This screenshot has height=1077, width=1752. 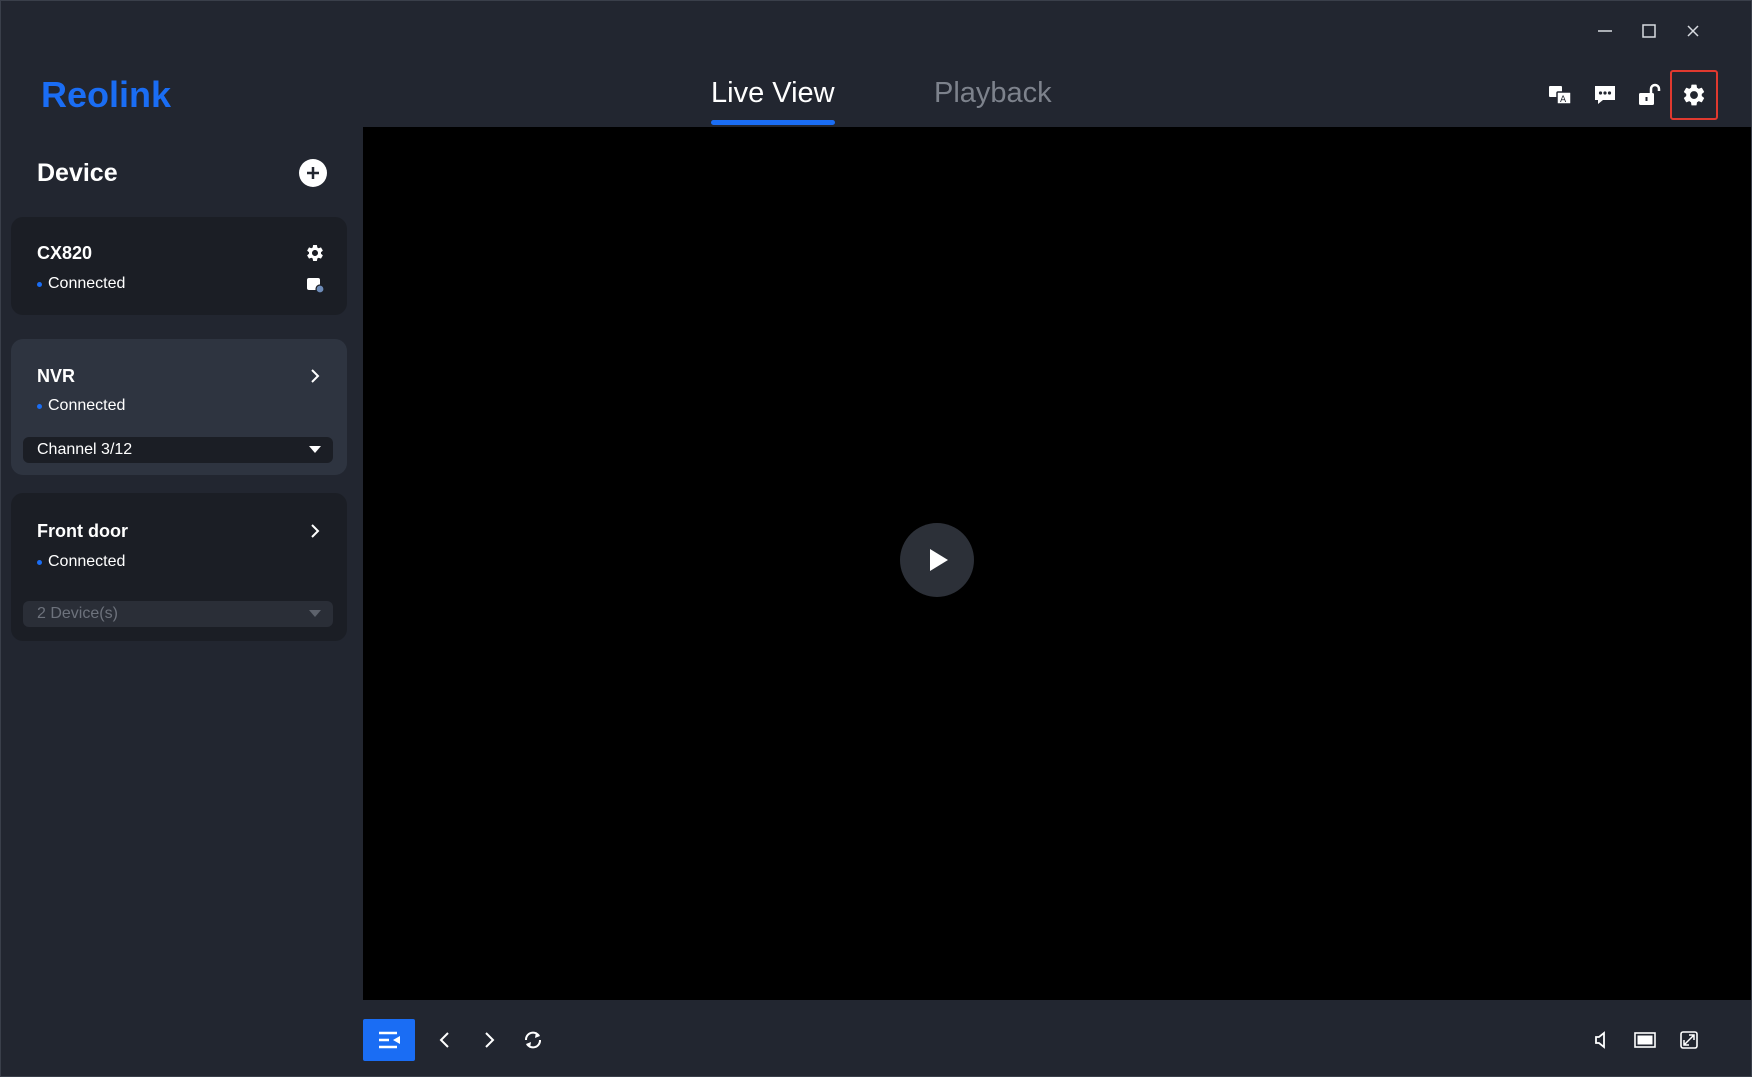 I want to click on add-device-button, so click(x=313, y=173).